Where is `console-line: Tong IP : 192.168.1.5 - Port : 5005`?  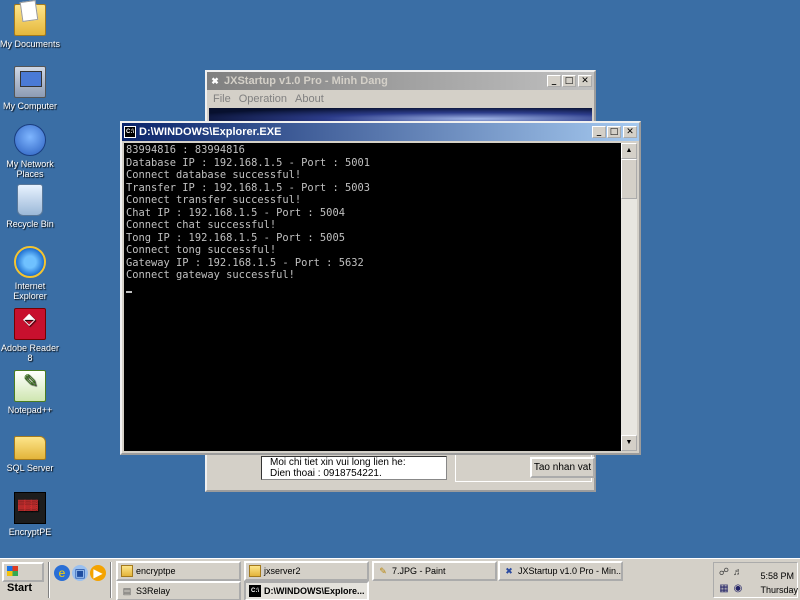
console-line: Tong IP : 192.168.1.5 - Port : 5005 is located at coordinates (235, 237).